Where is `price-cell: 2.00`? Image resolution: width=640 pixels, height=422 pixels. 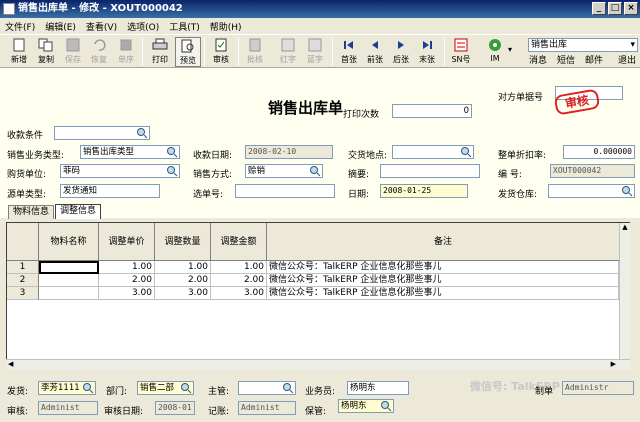 price-cell: 2.00 is located at coordinates (127, 280).